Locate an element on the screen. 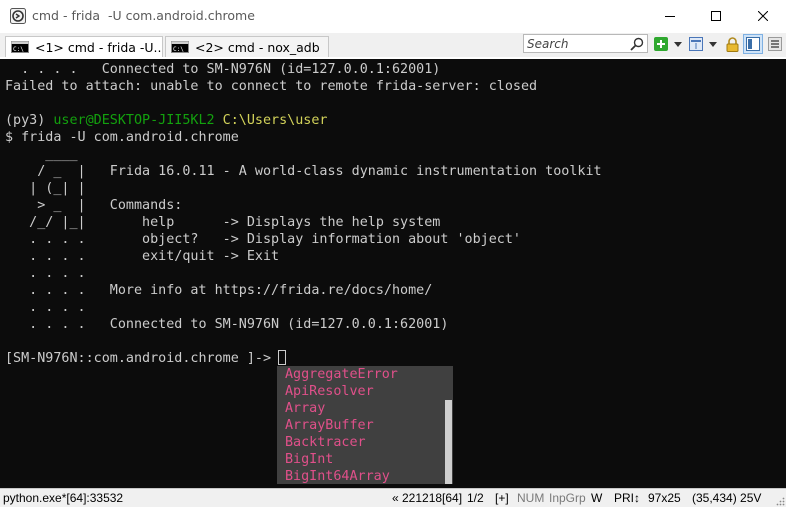  status-flags: [+] is located at coordinates (502, 498).